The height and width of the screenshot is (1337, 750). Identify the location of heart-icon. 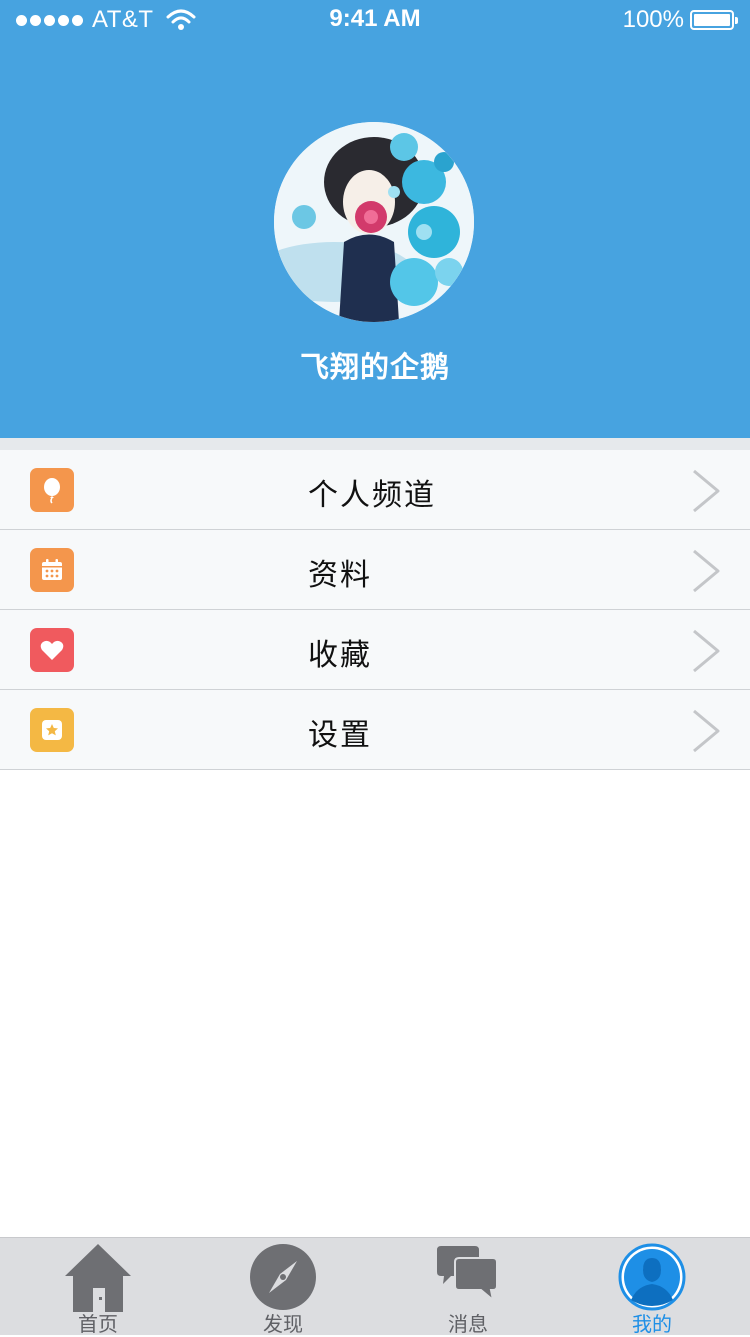
(52, 650).